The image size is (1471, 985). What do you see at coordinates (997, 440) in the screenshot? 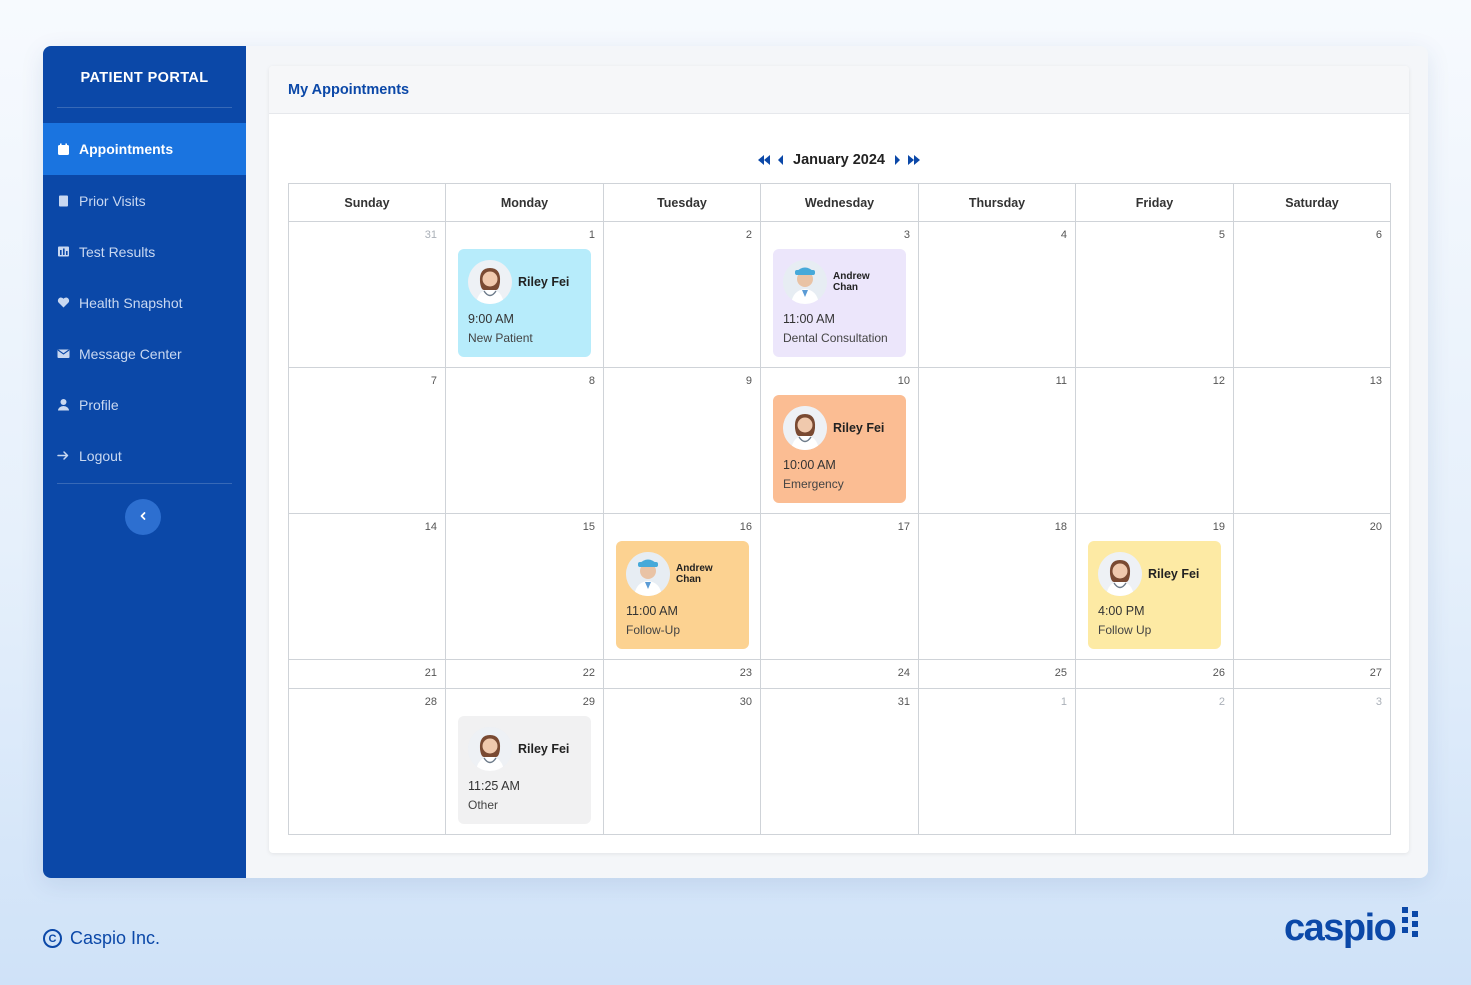
I see `calendar-day-cell: 11` at bounding box center [997, 440].